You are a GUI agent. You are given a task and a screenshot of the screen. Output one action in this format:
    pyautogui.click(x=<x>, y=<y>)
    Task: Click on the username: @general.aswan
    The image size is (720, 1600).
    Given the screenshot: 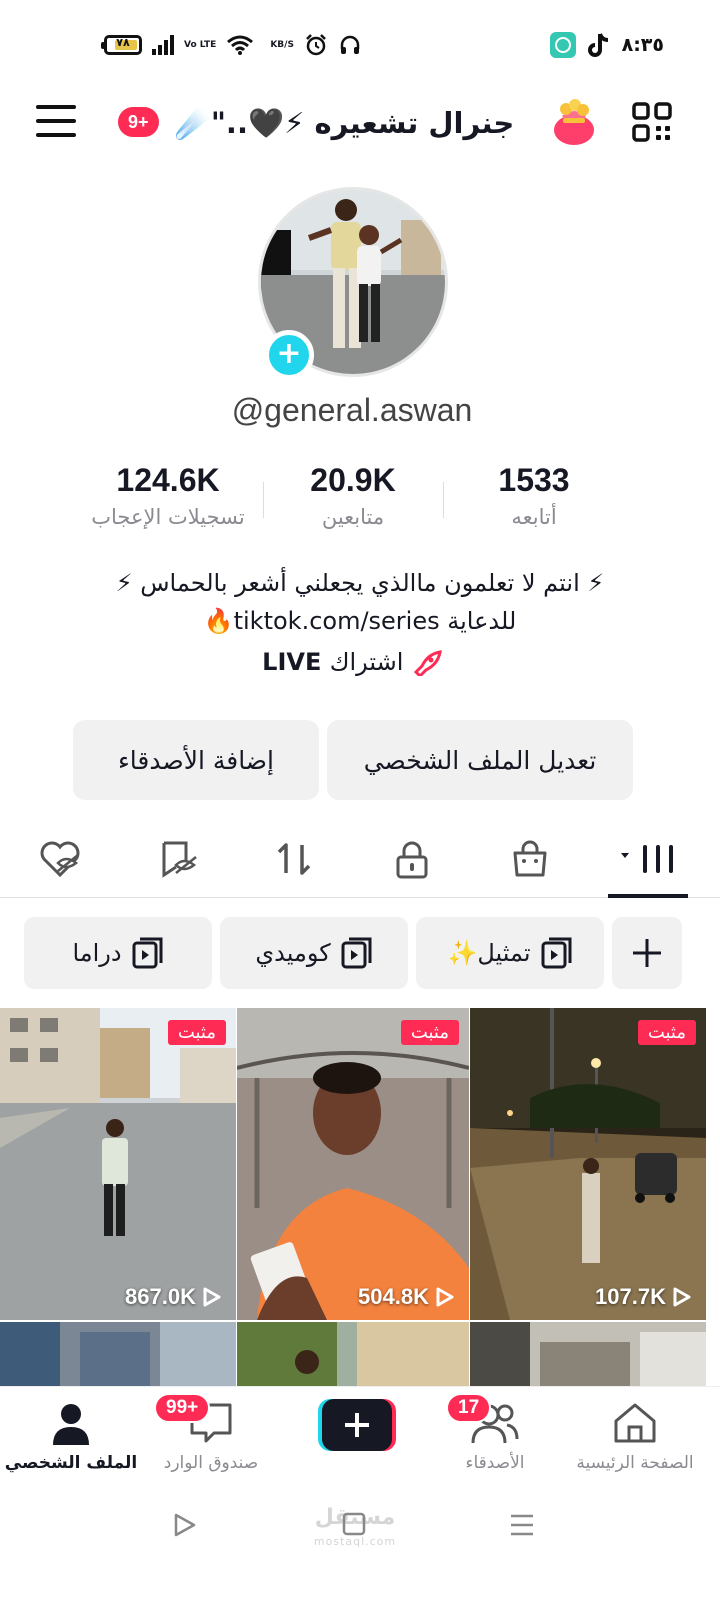 What is the action you would take?
    pyautogui.click(x=352, y=410)
    